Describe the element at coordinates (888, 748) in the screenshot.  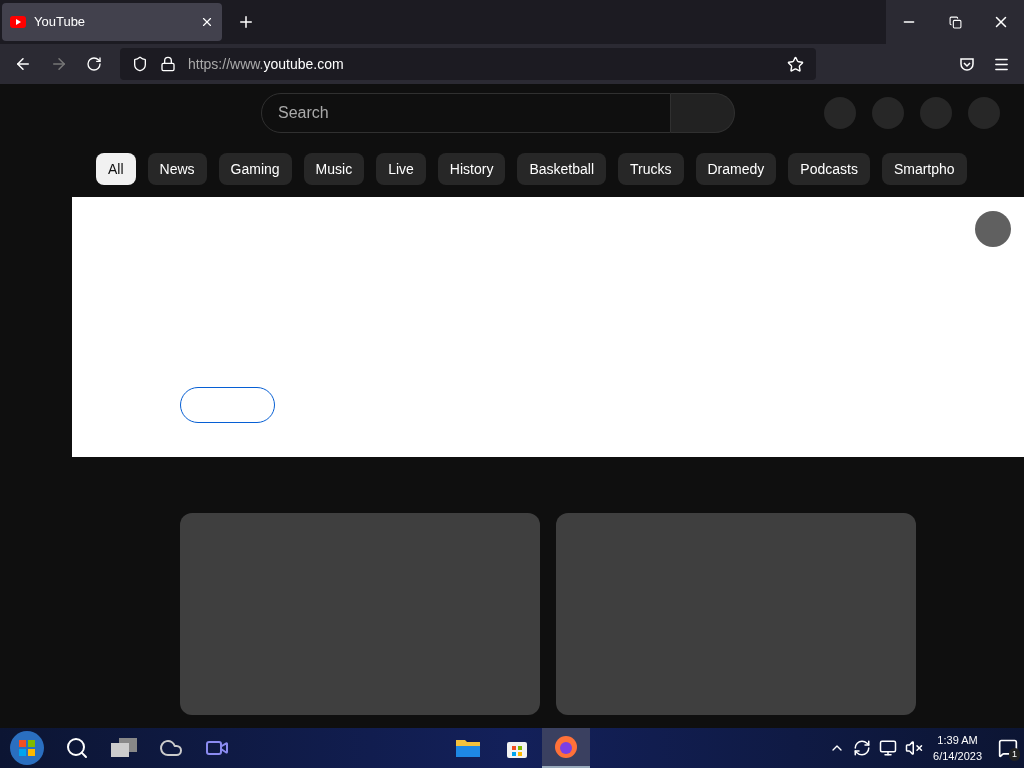
I see `network-icon` at that location.